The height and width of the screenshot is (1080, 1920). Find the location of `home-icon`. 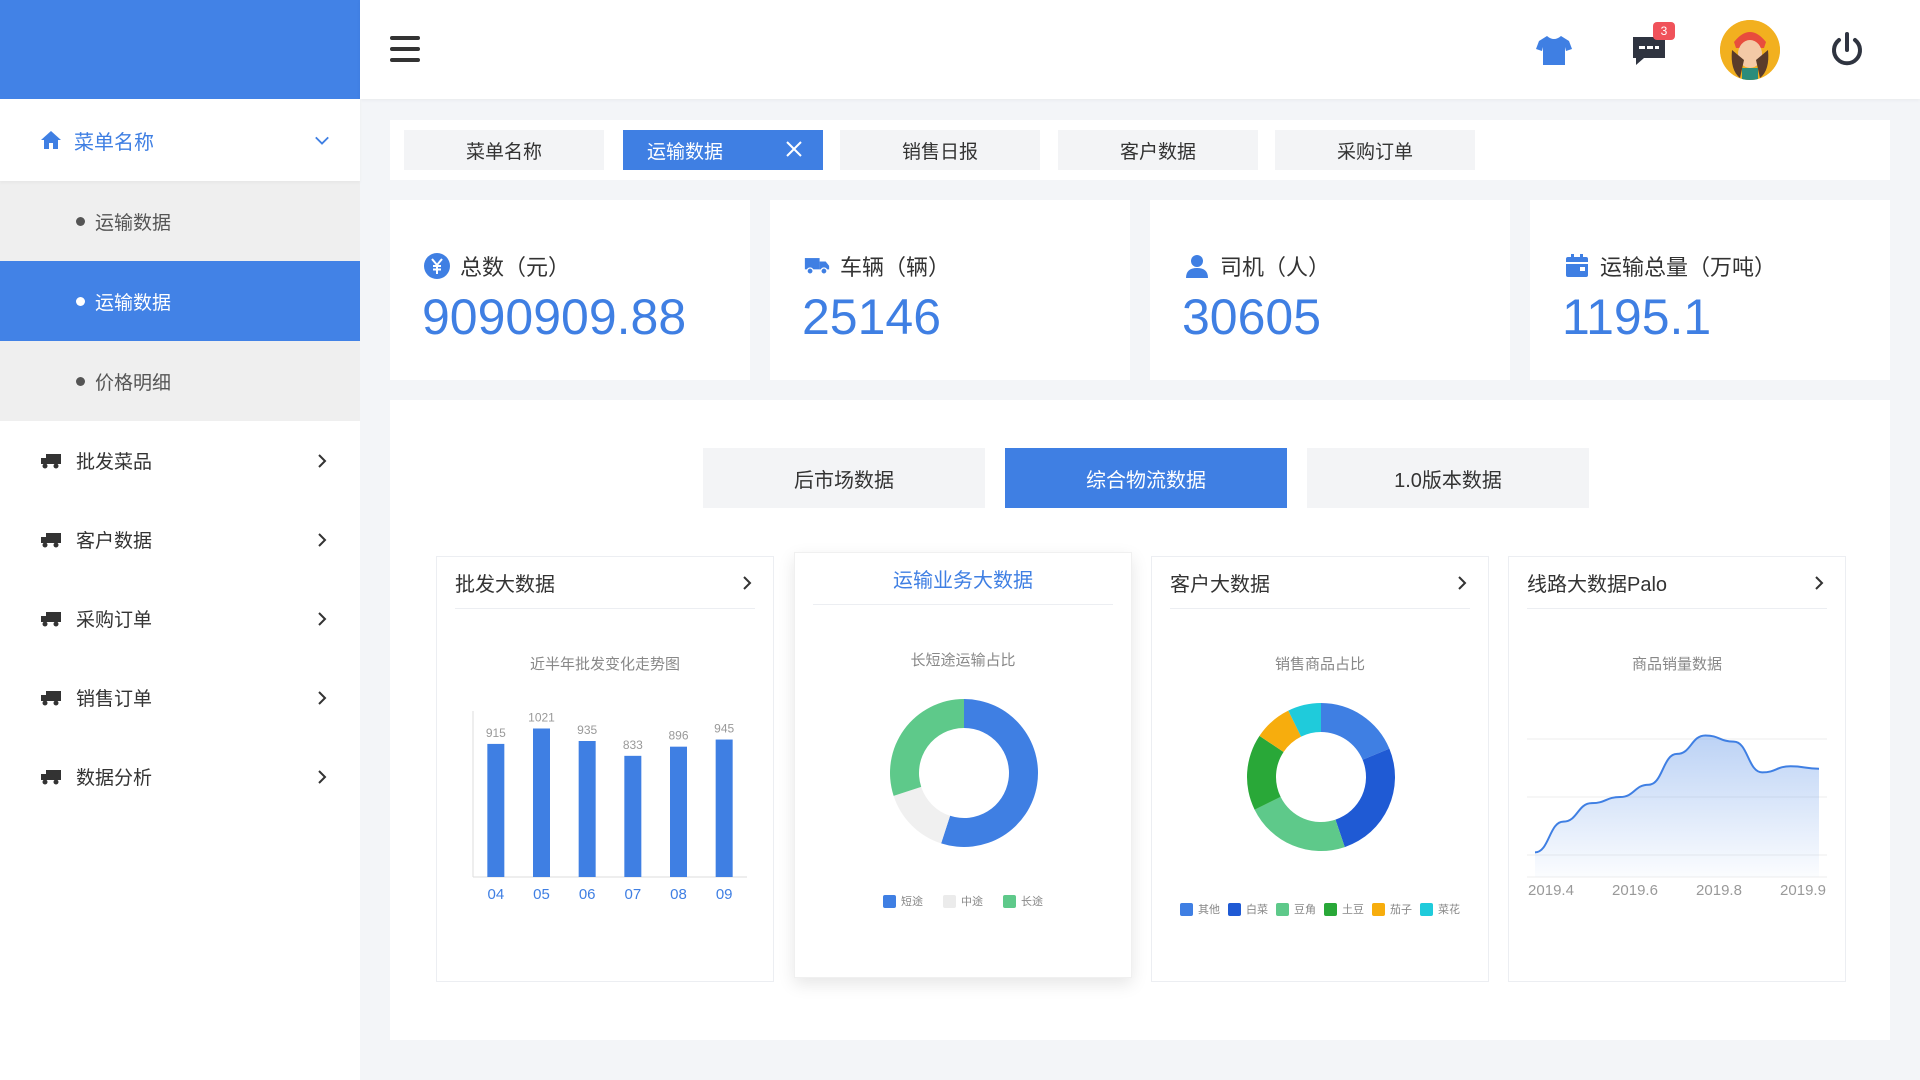

home-icon is located at coordinates (51, 140).